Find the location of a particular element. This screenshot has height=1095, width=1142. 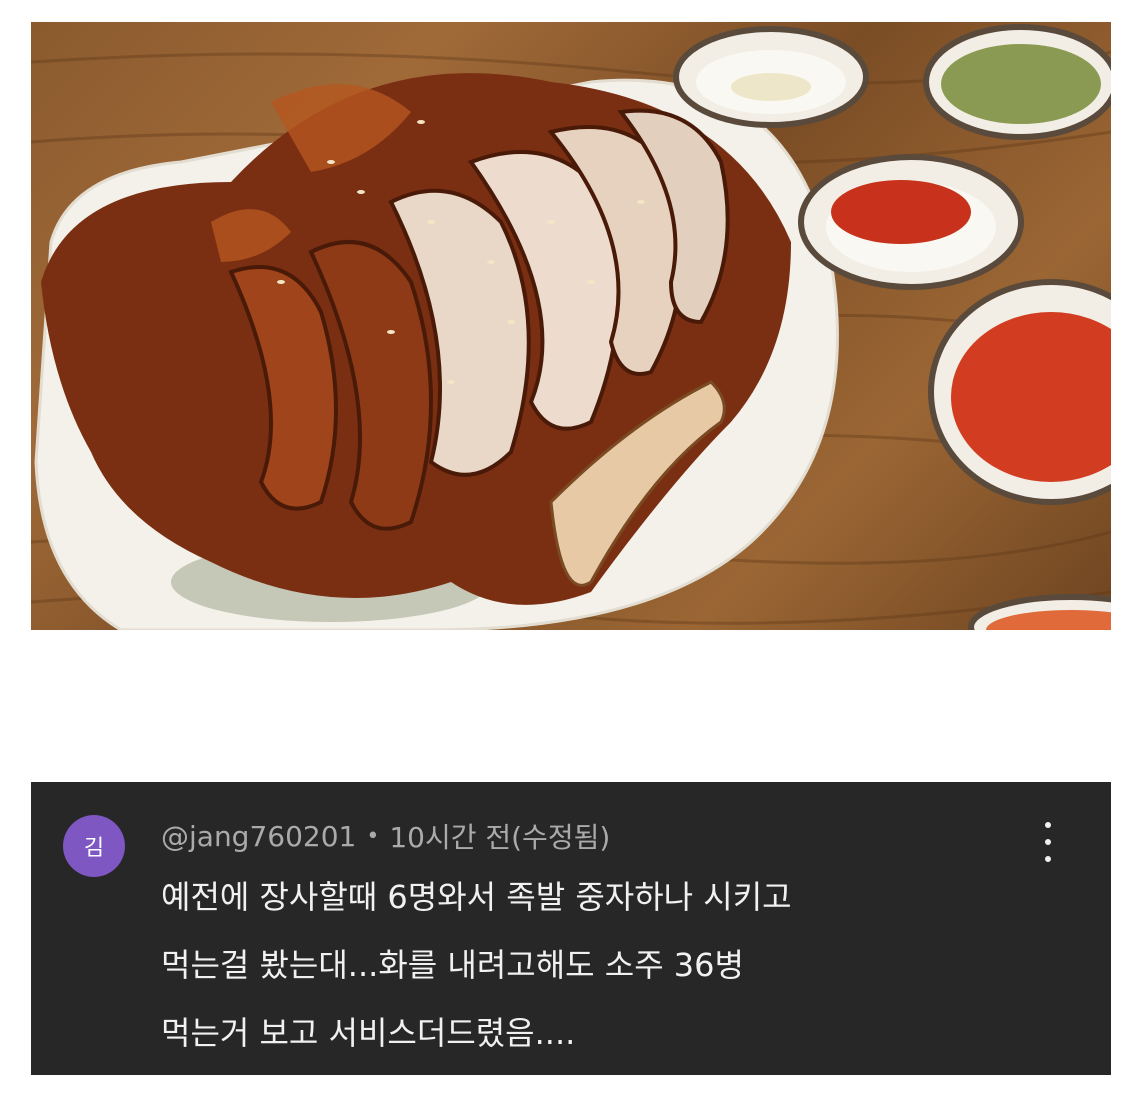

comment-text-line: 예전에 장사할때 6명와서 족발 중자하나 시키고 is located at coordinates (476, 897).